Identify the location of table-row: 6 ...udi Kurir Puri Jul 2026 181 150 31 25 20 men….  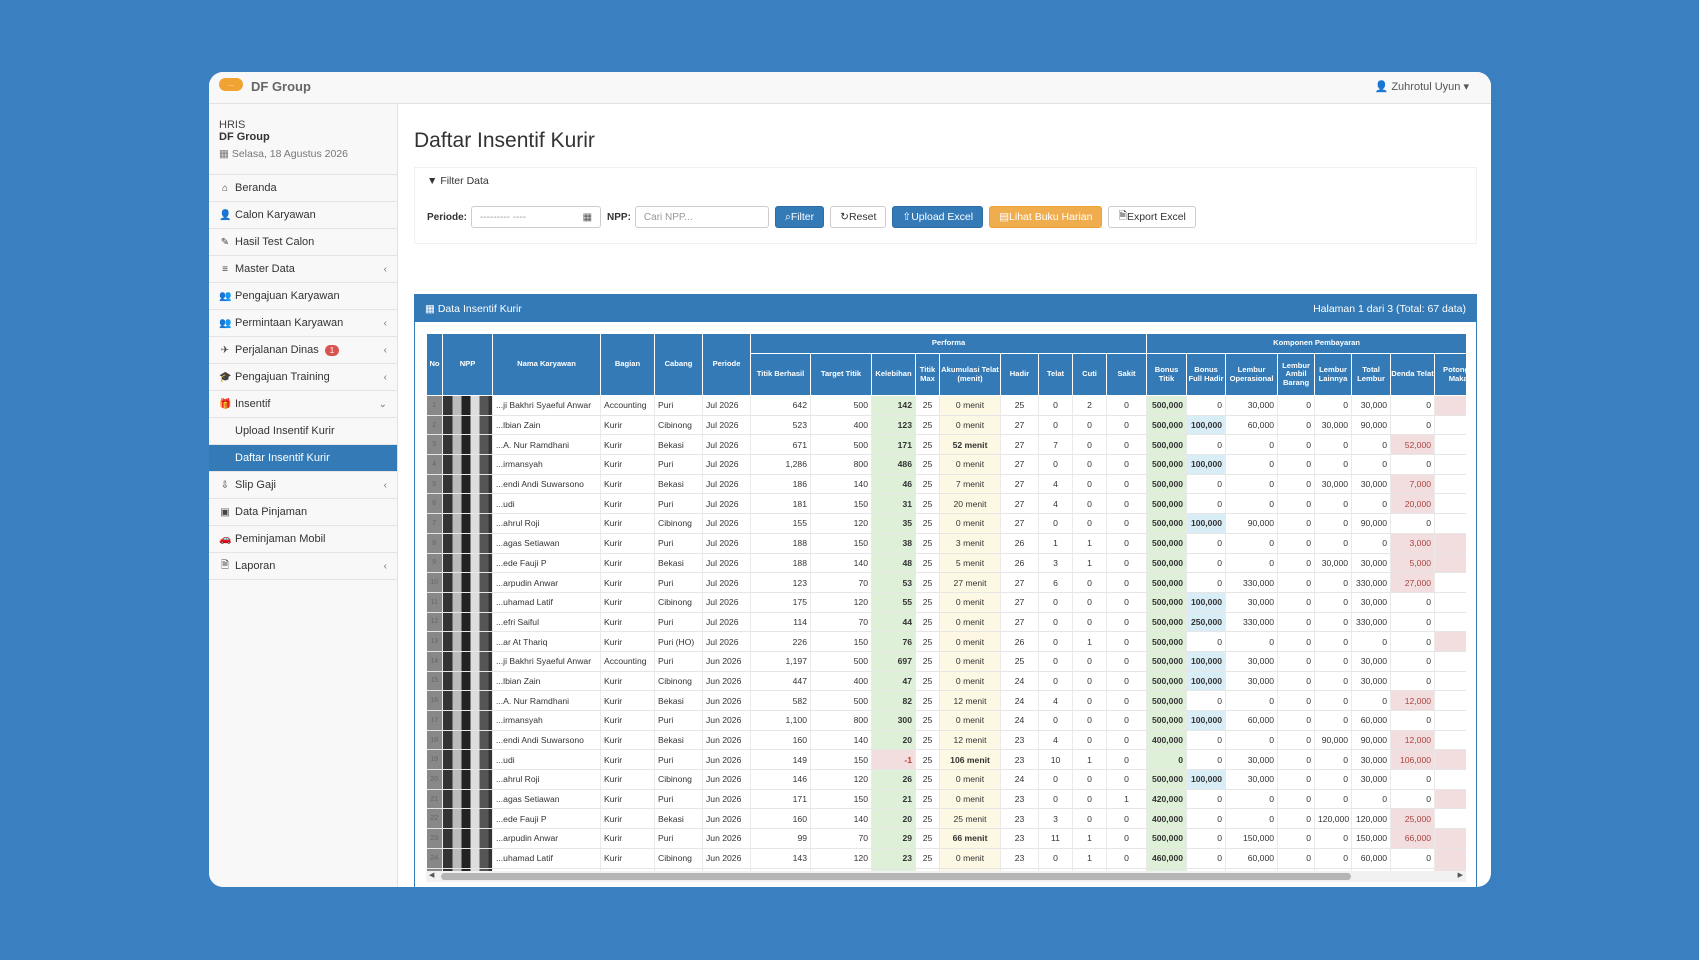
(946, 504).